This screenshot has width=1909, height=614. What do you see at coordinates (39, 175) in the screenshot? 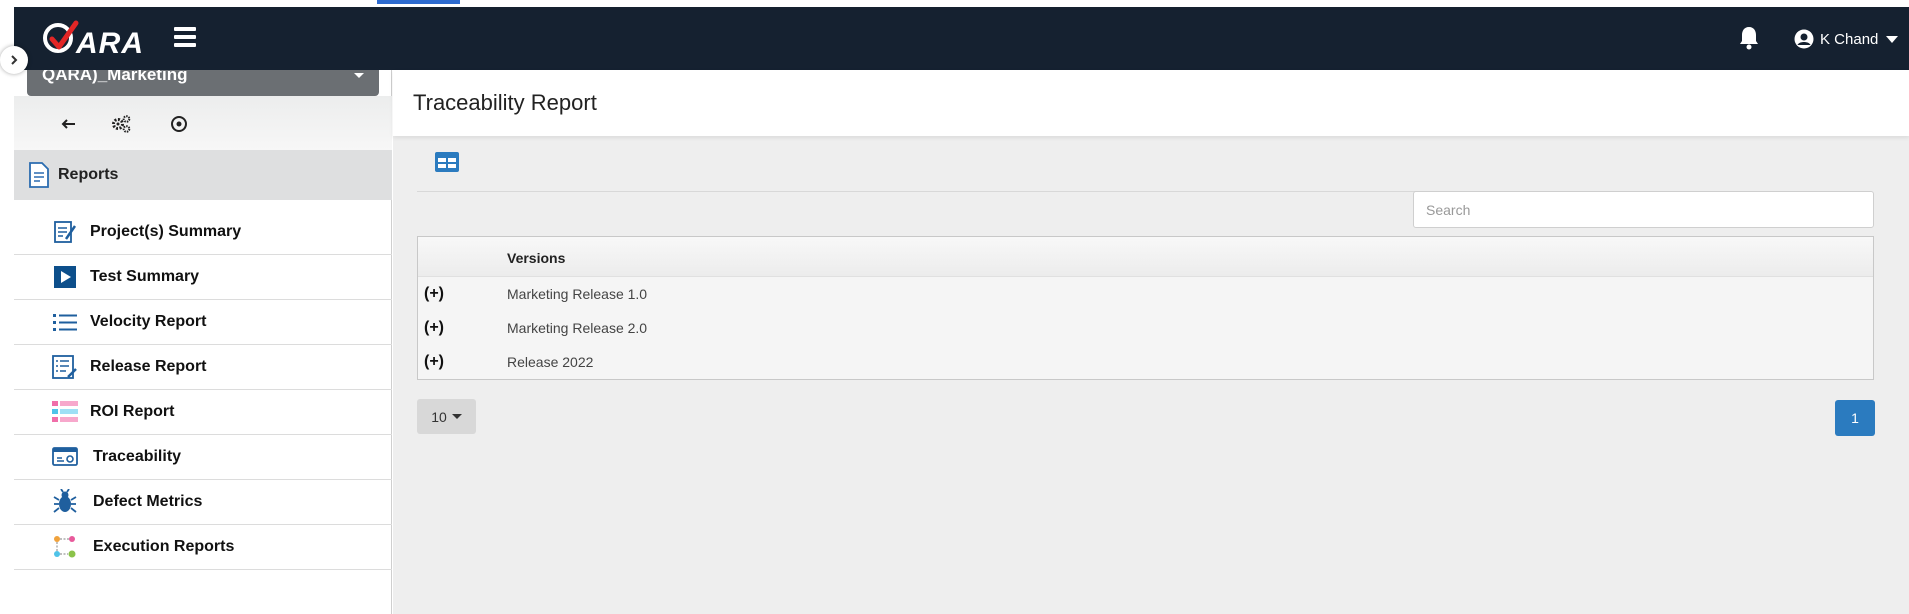
I see `reports-document-icon` at bounding box center [39, 175].